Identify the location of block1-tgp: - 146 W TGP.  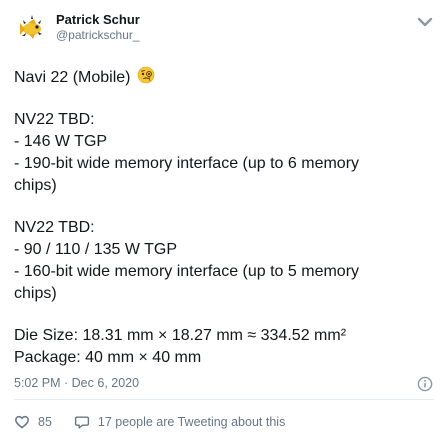
(61, 141).